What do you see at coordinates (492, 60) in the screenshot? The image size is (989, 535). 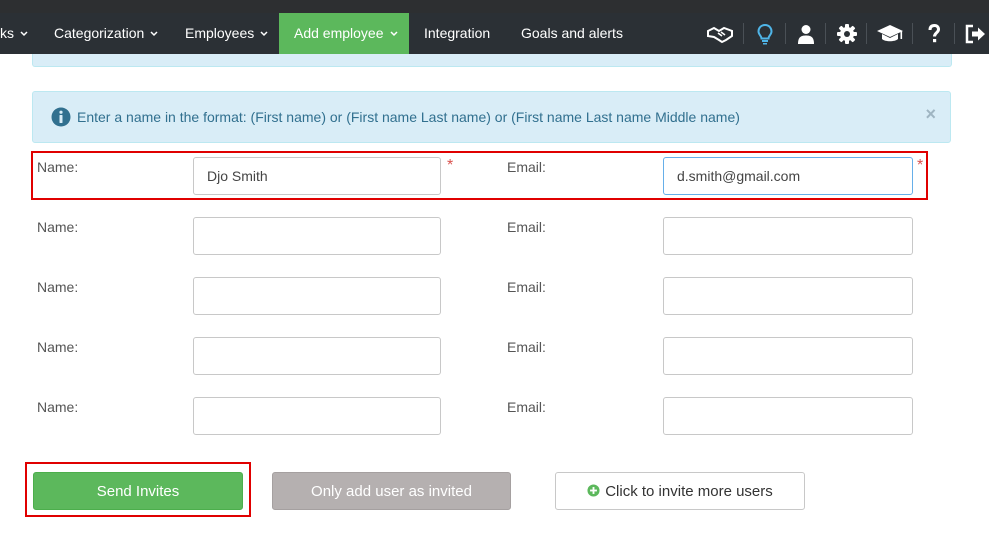 I see `info-panel-remnant` at bounding box center [492, 60].